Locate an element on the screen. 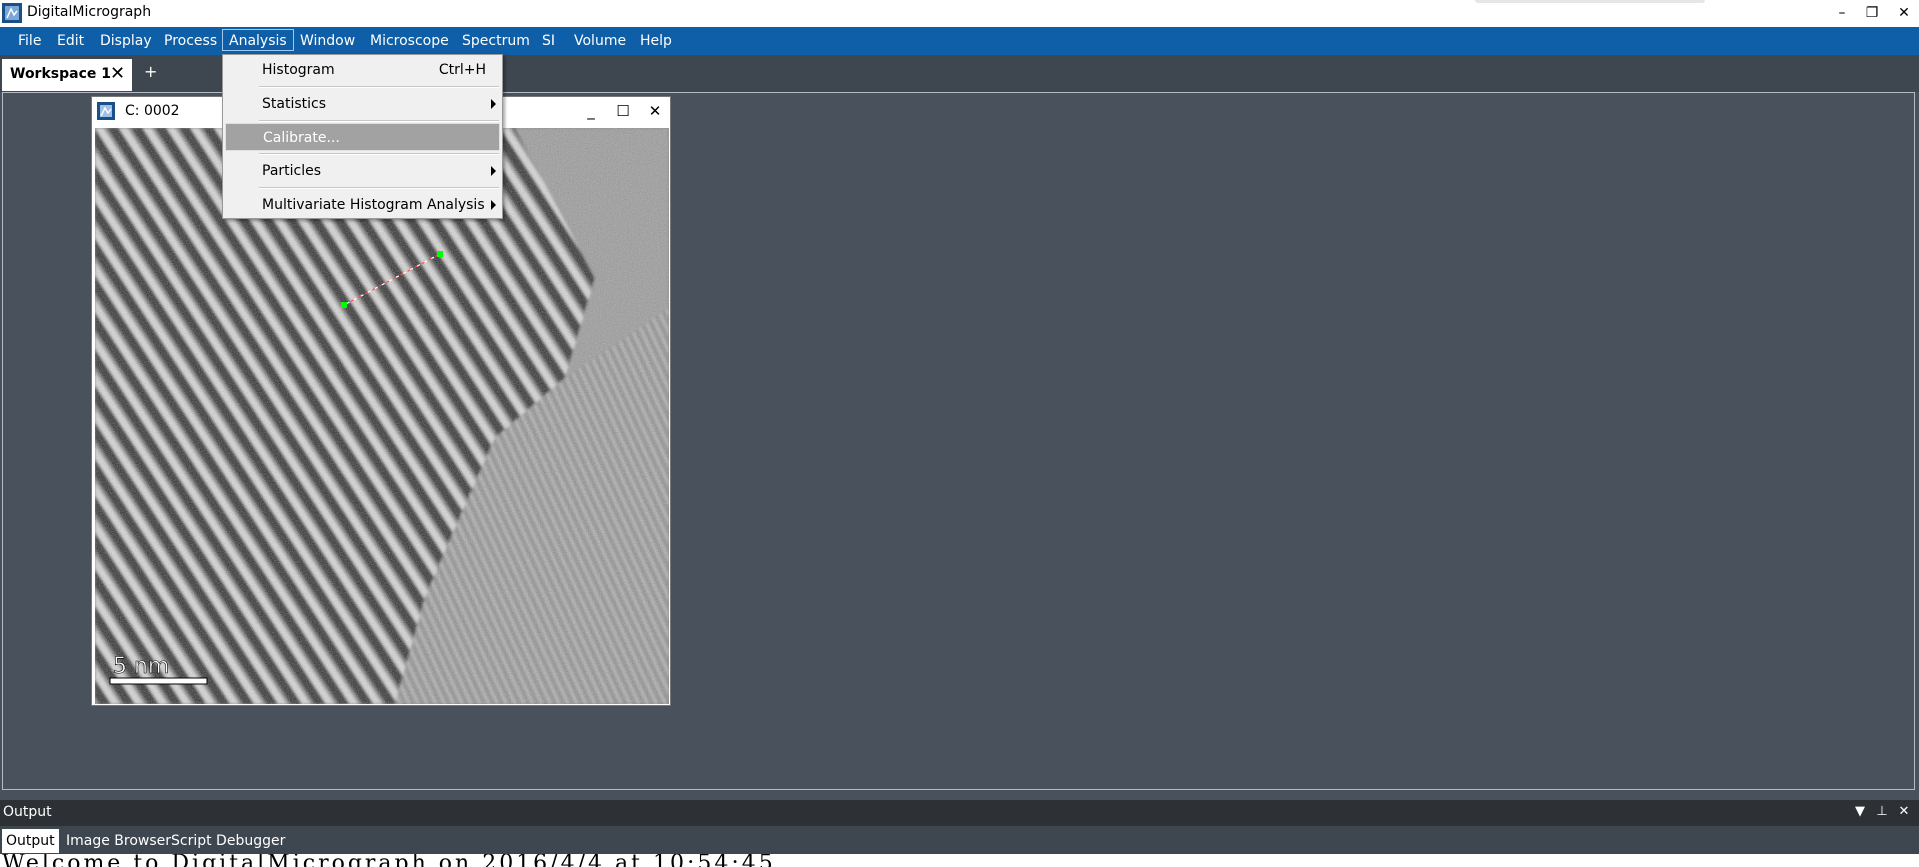 This screenshot has height=867, width=1919. tab-output: Output is located at coordinates (30, 841).